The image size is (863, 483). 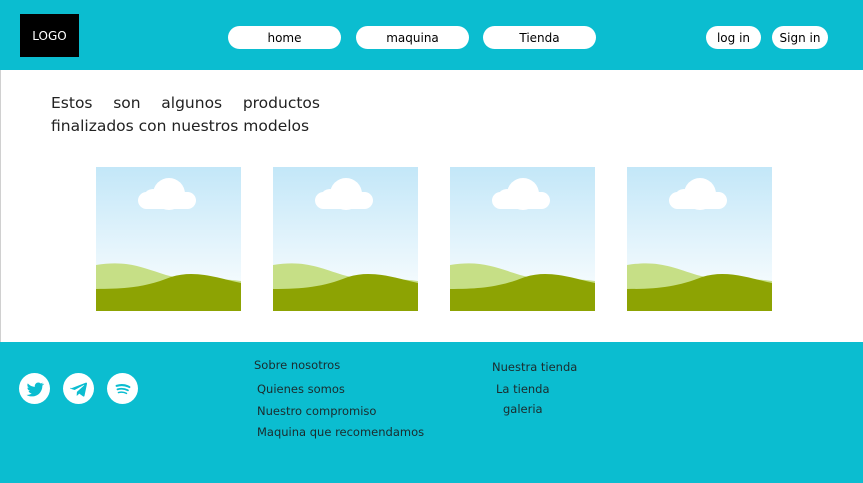 I want to click on footer-link-la-tienda: La tienda, so click(x=523, y=389).